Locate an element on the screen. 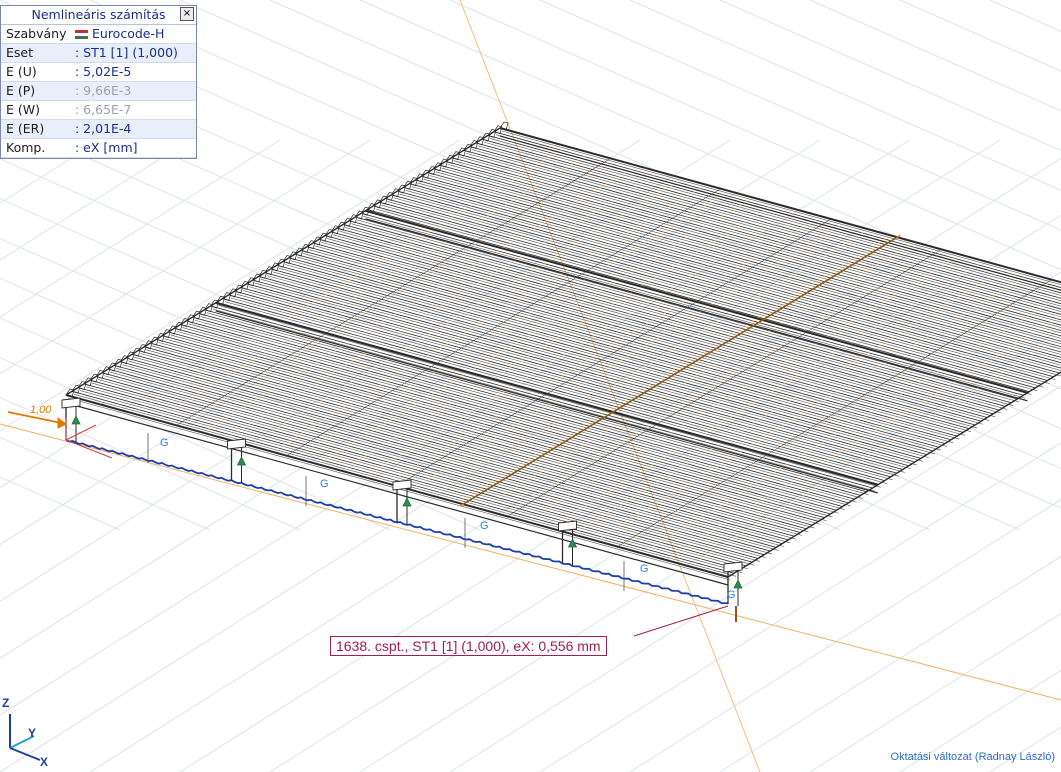 The width and height of the screenshot is (1061, 772). info-row-standard: Szabvány Eurocode-H is located at coordinates (98, 34).